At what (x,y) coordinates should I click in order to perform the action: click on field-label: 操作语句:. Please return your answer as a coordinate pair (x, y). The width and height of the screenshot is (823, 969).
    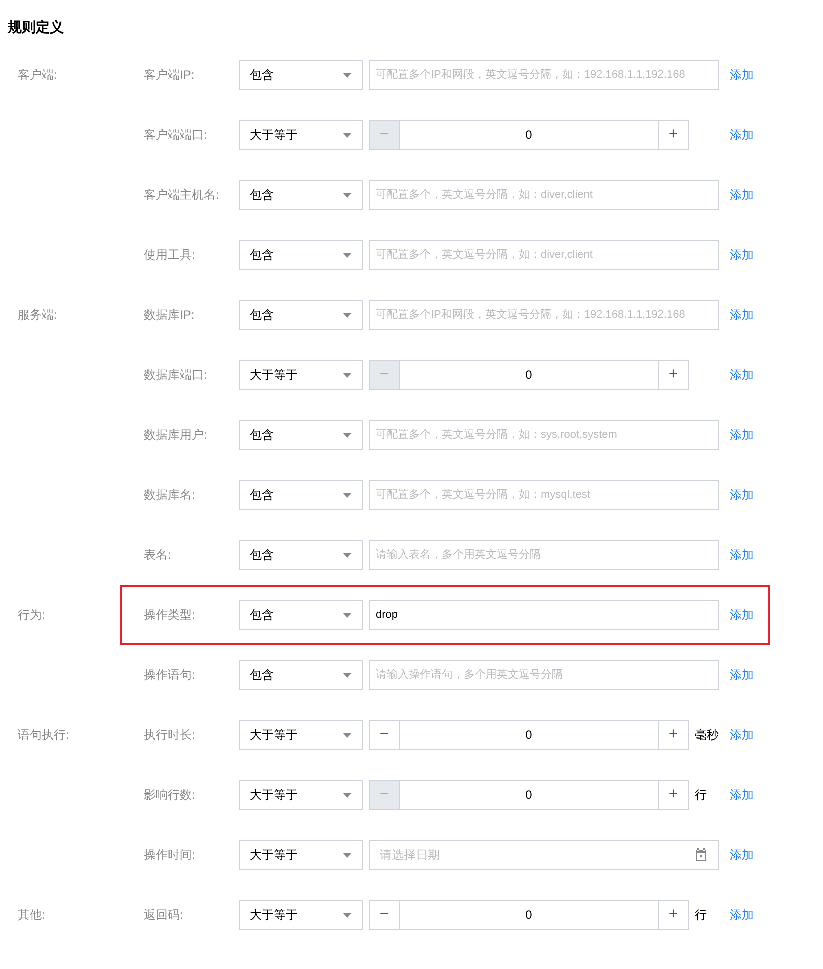
    Looking at the image, I should click on (169, 675).